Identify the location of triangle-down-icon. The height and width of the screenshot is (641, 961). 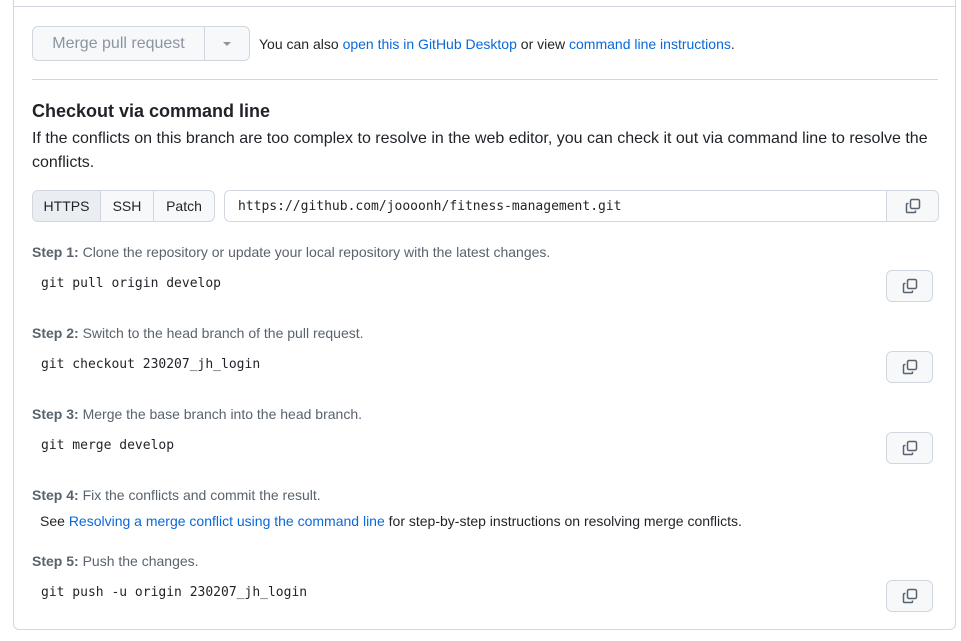
(227, 43).